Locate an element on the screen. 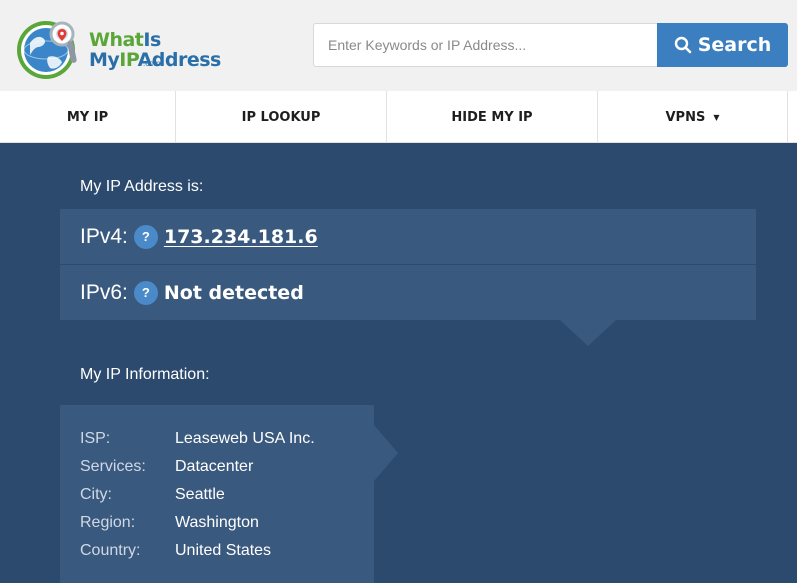  info-value: Leaseweb USA Inc. is located at coordinates (245, 438).